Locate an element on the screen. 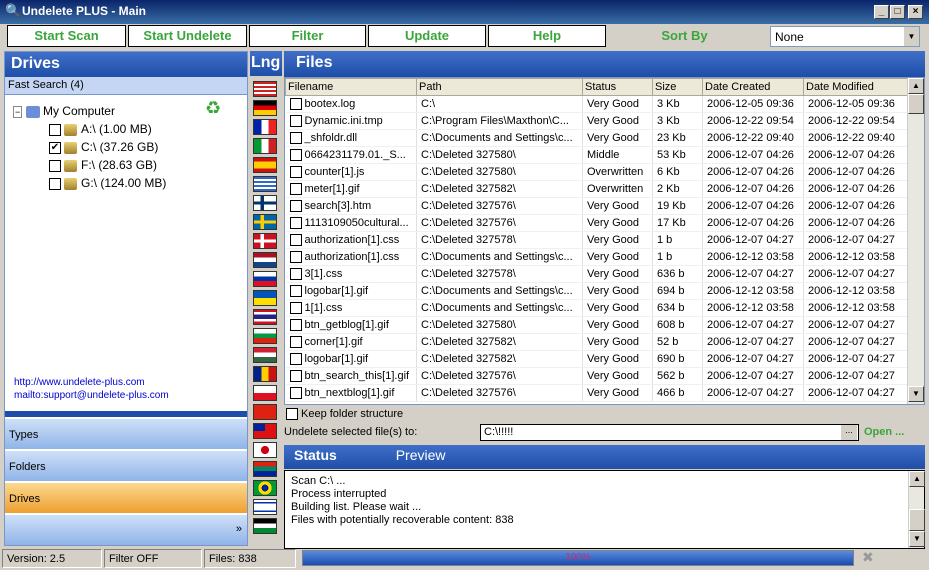 The height and width of the screenshot is (570, 929). flag-jp-icon is located at coordinates (265, 450).